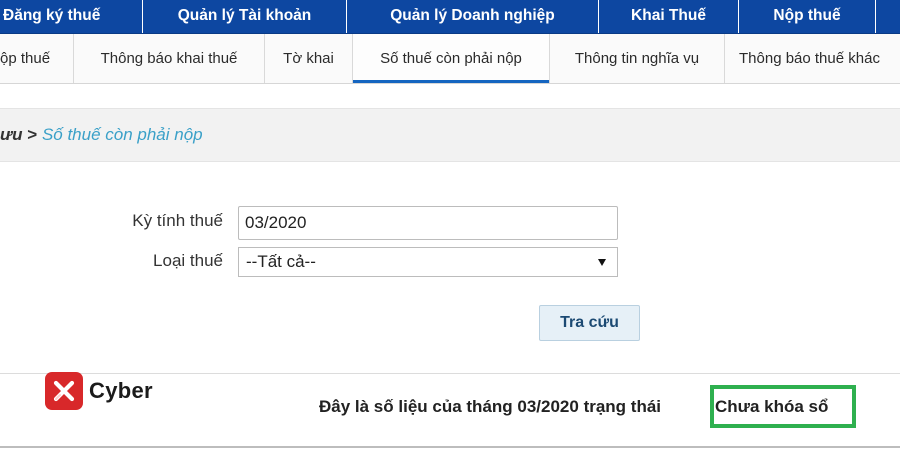 This screenshot has height=450, width=900. What do you see at coordinates (122, 134) in the screenshot?
I see `breadcrumb-current: Số thuế còn phải nộp` at bounding box center [122, 134].